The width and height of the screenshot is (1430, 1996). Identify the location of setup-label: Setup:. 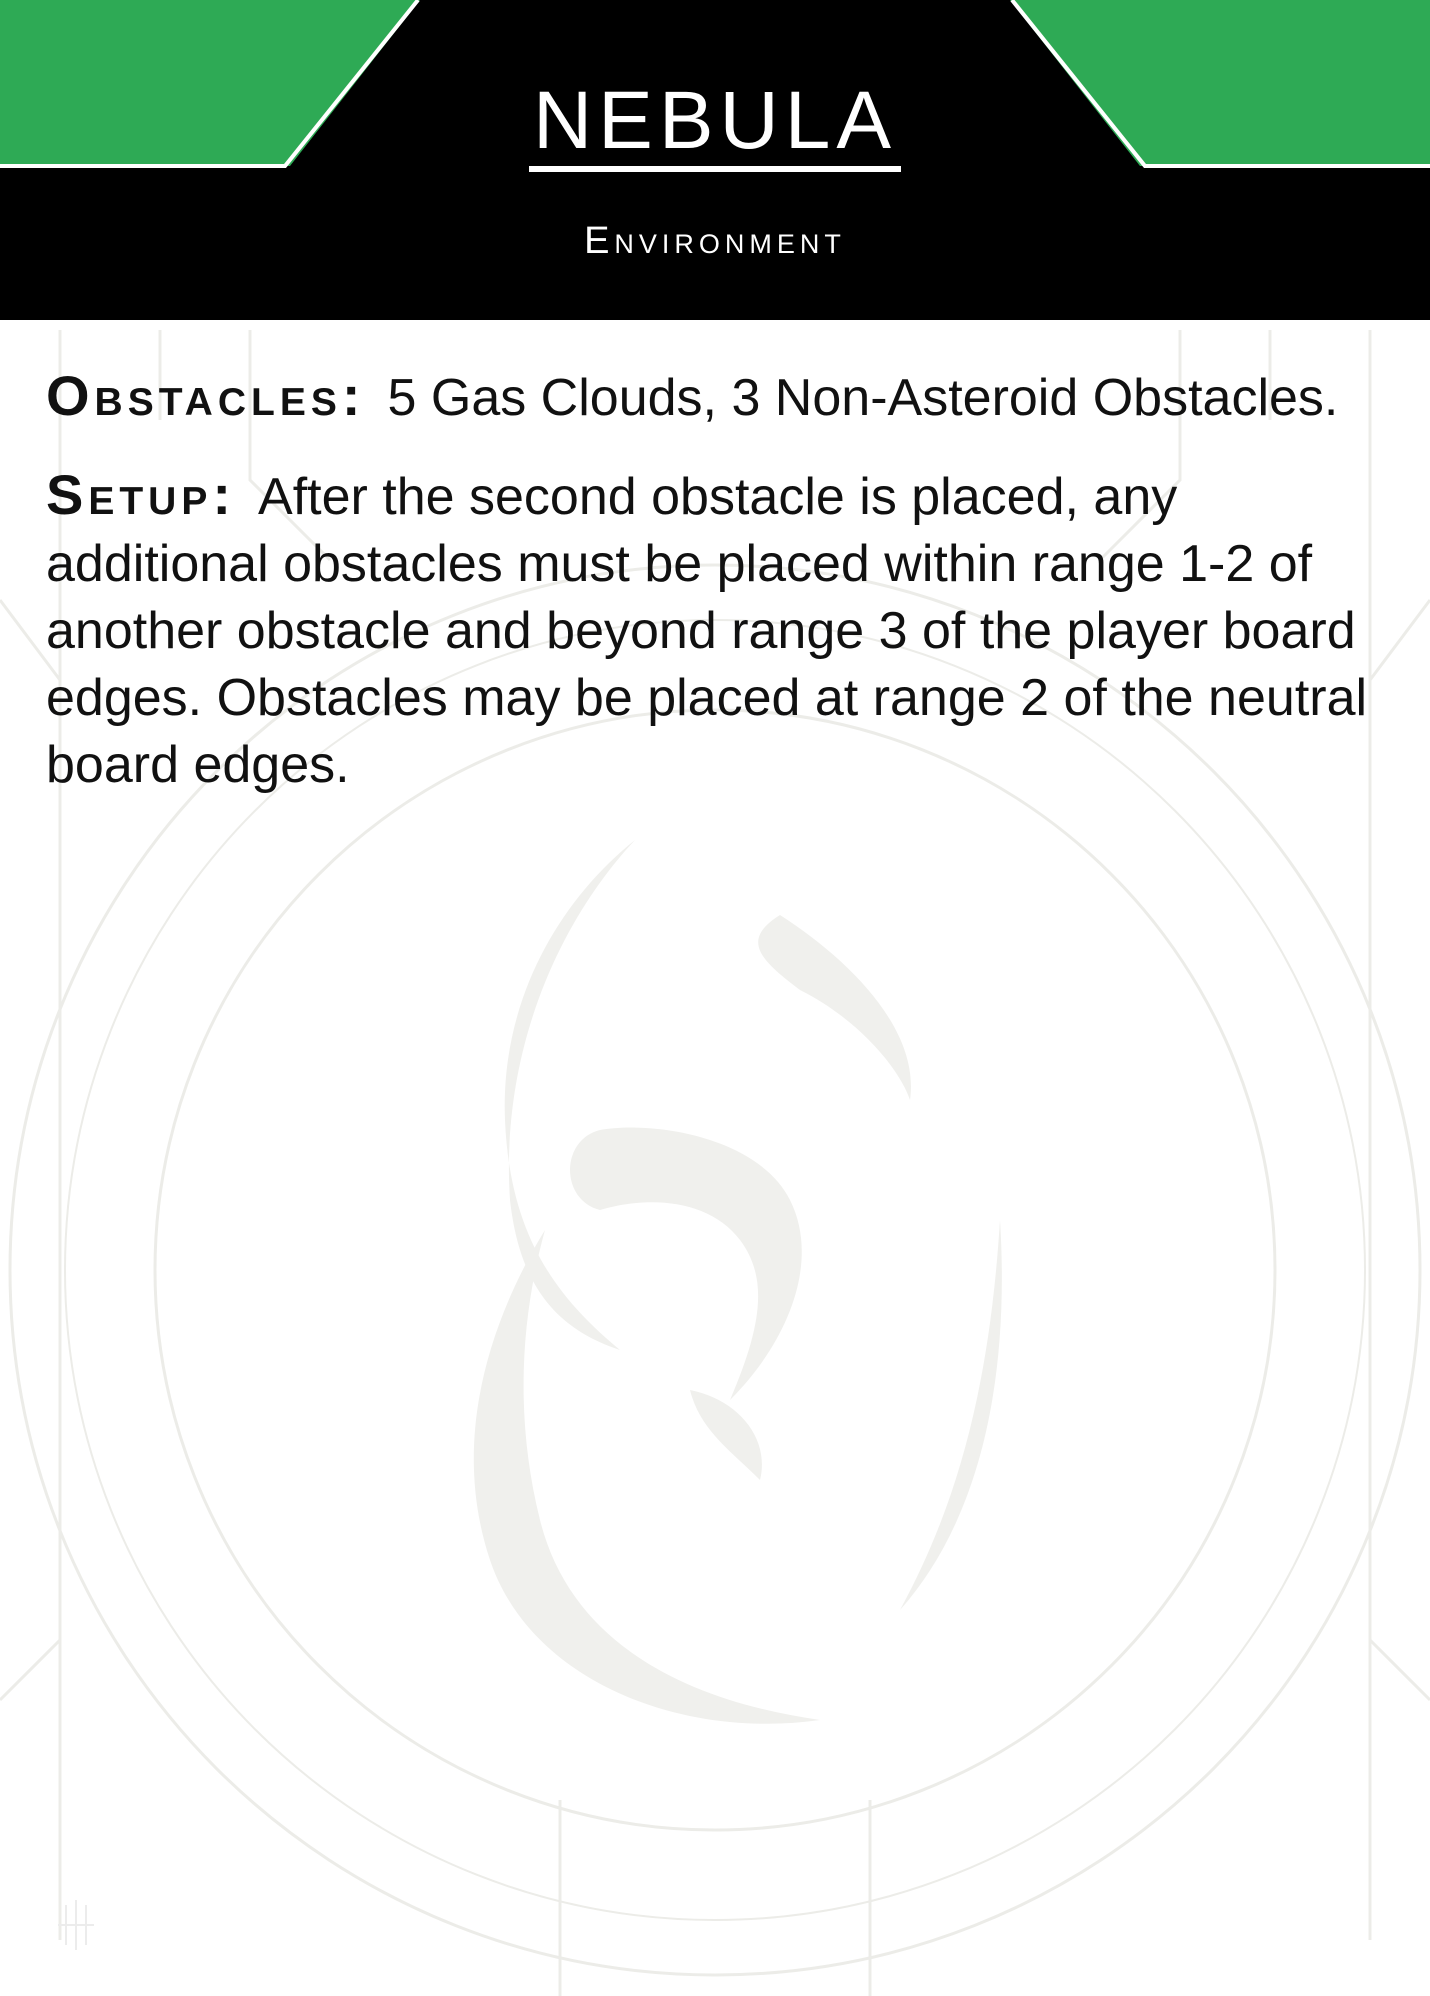
(141, 494).